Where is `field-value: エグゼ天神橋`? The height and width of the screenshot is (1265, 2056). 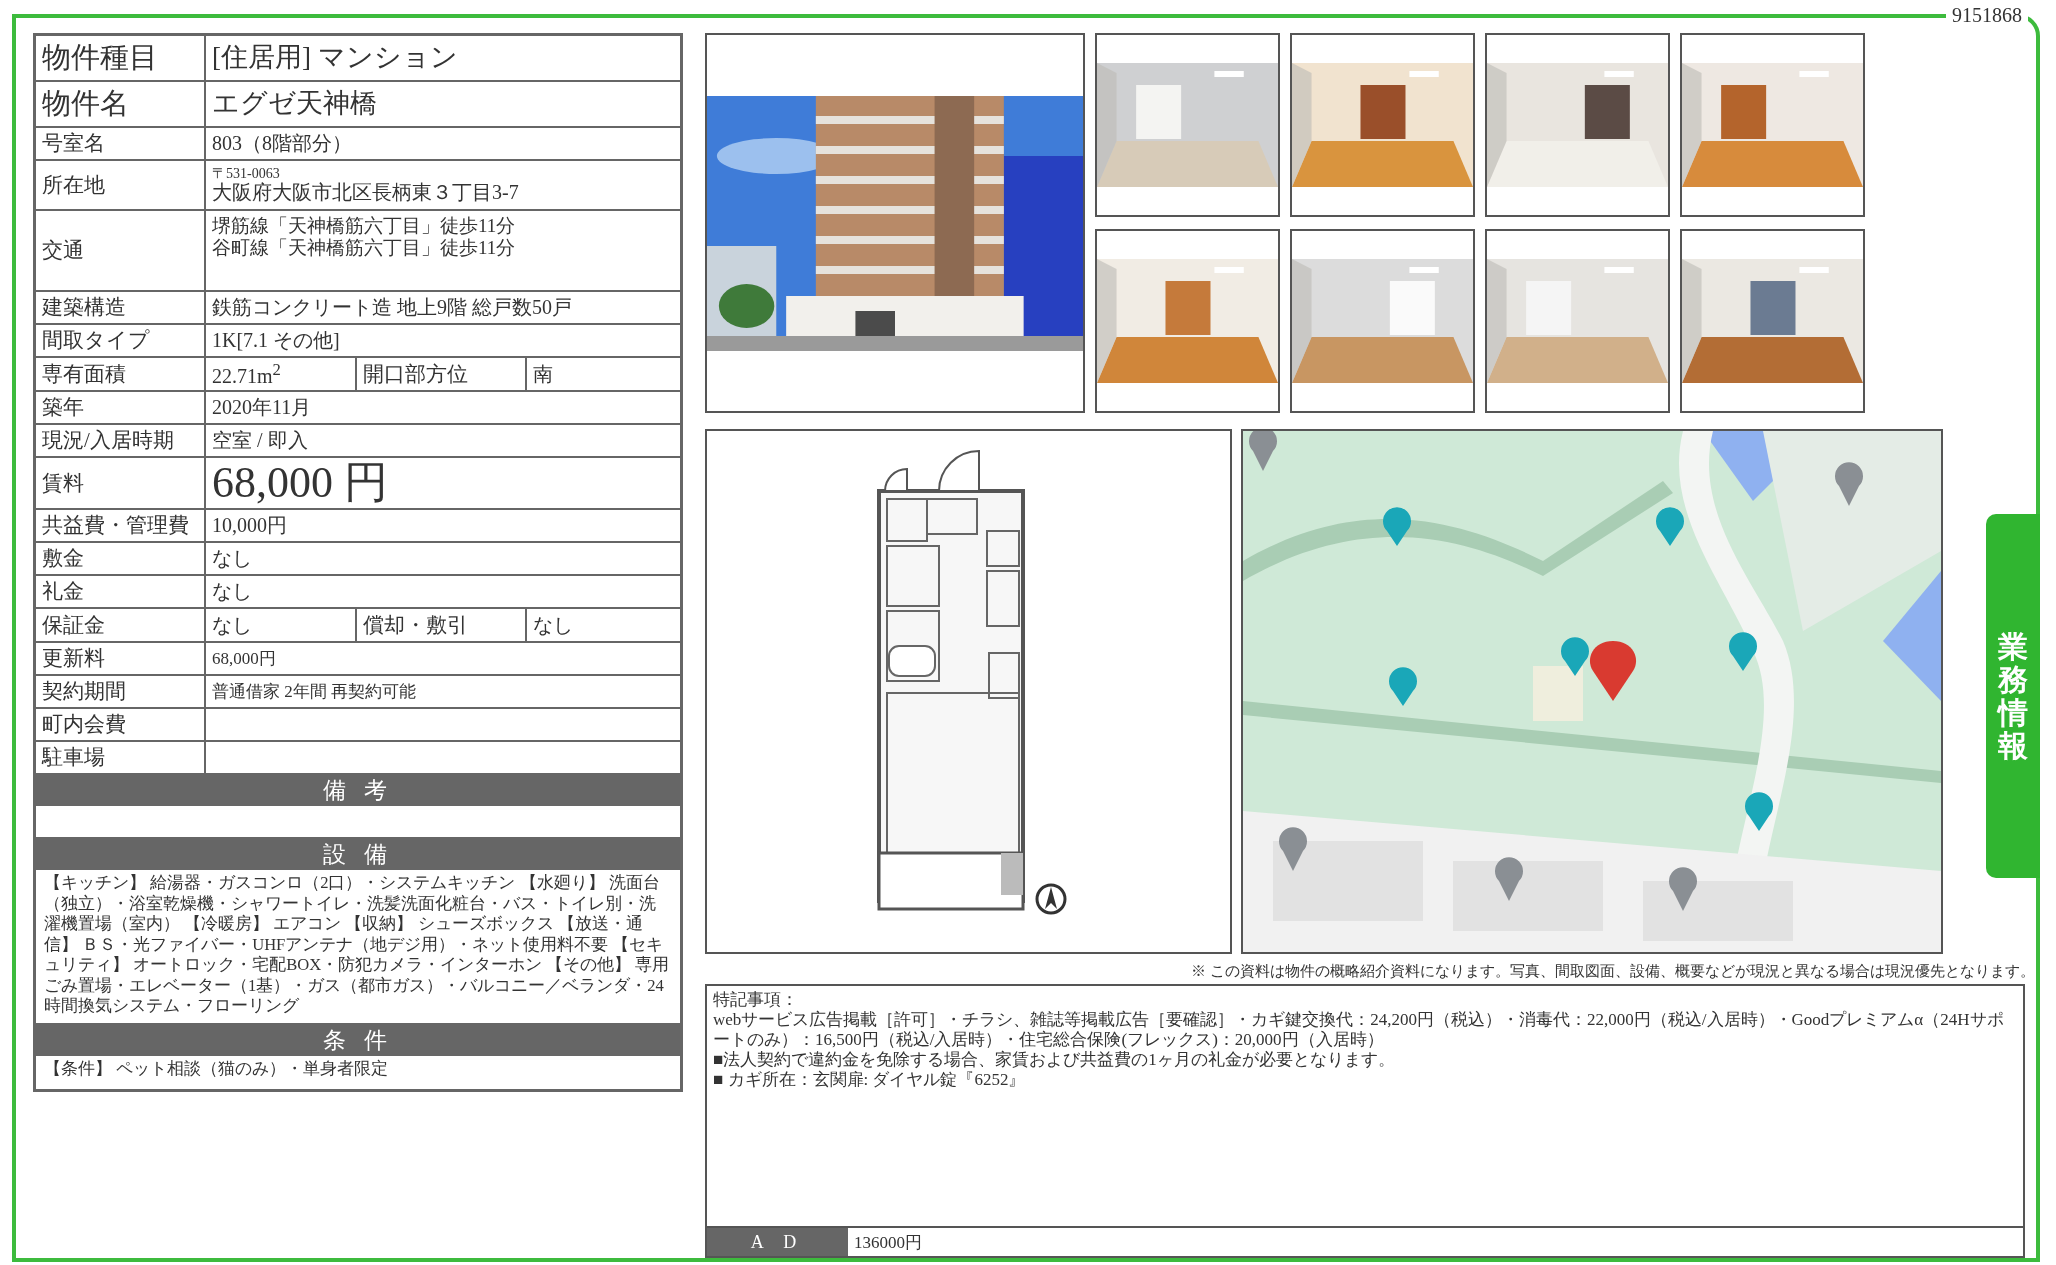
field-value: エグゼ天神橋 is located at coordinates (294, 104).